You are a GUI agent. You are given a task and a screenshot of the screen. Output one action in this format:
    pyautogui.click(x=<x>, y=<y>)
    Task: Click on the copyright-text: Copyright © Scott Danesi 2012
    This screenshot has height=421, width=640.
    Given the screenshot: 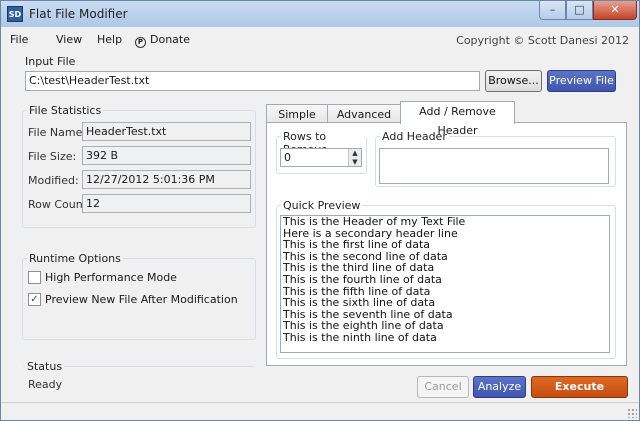 What is the action you would take?
    pyautogui.click(x=542, y=40)
    